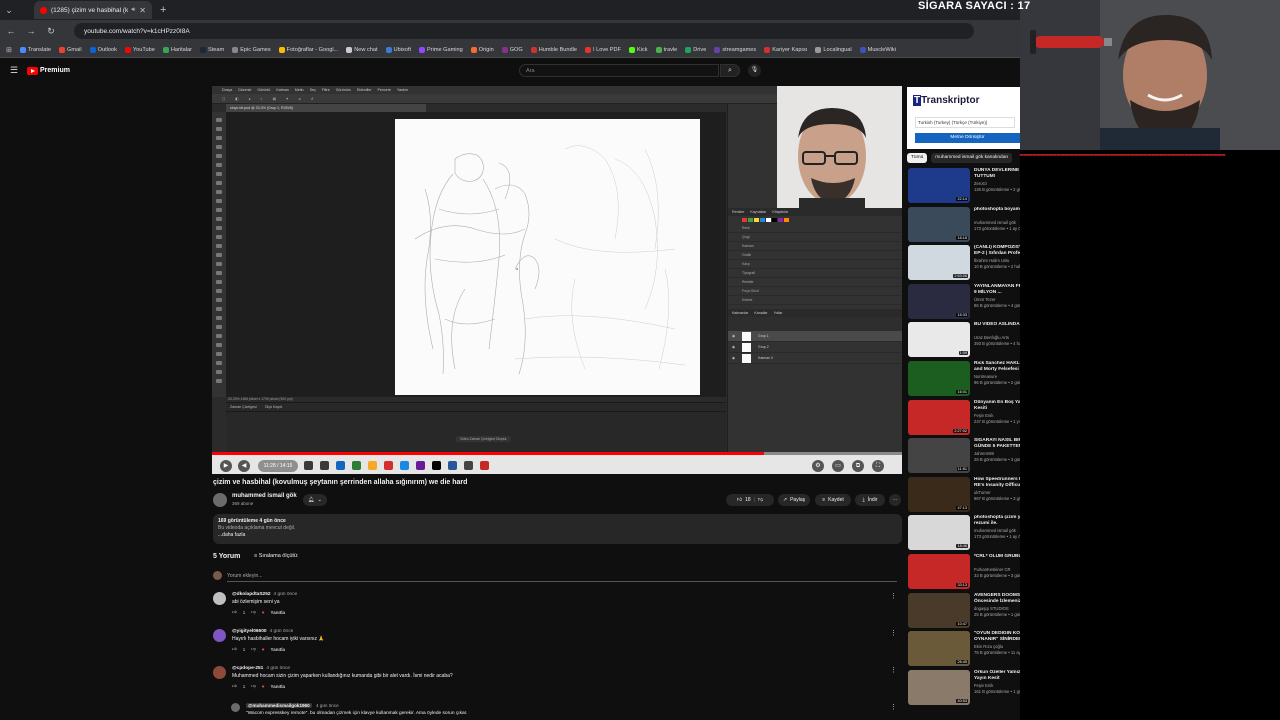 This screenshot has height=720, width=1280. I want to click on bookmark-item: MuscleWiki, so click(877, 49).